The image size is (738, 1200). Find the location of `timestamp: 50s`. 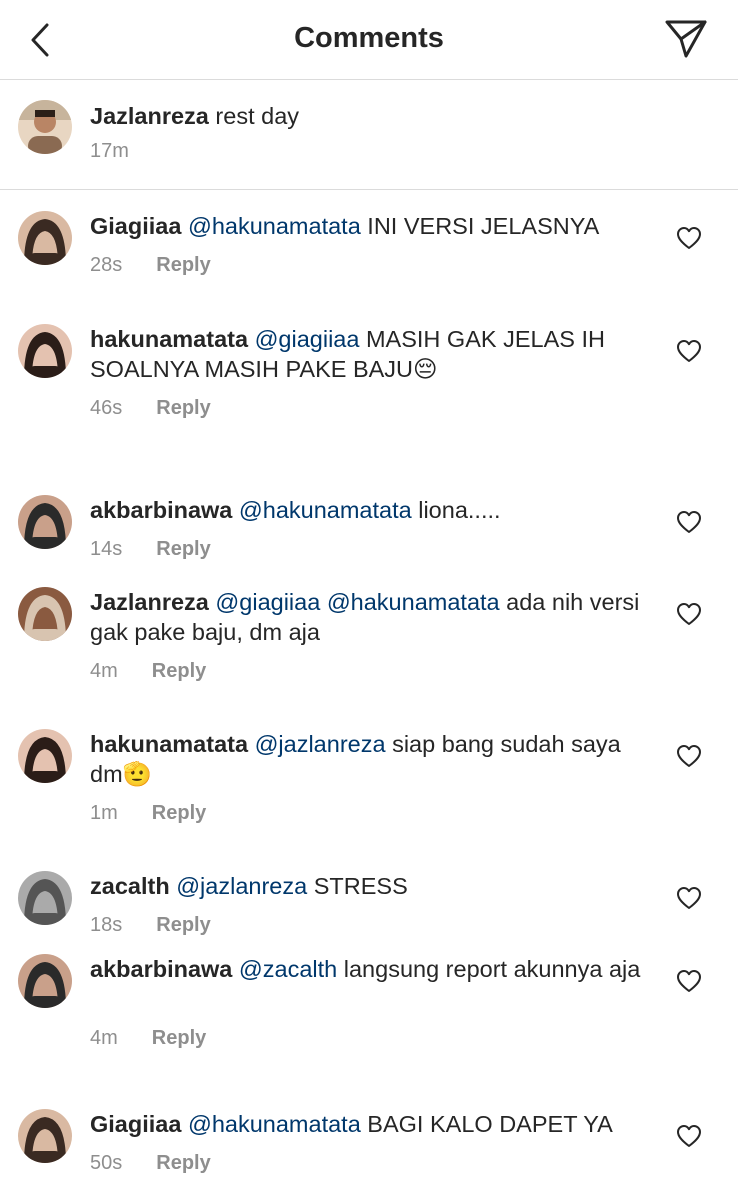

timestamp: 50s is located at coordinates (106, 1163).